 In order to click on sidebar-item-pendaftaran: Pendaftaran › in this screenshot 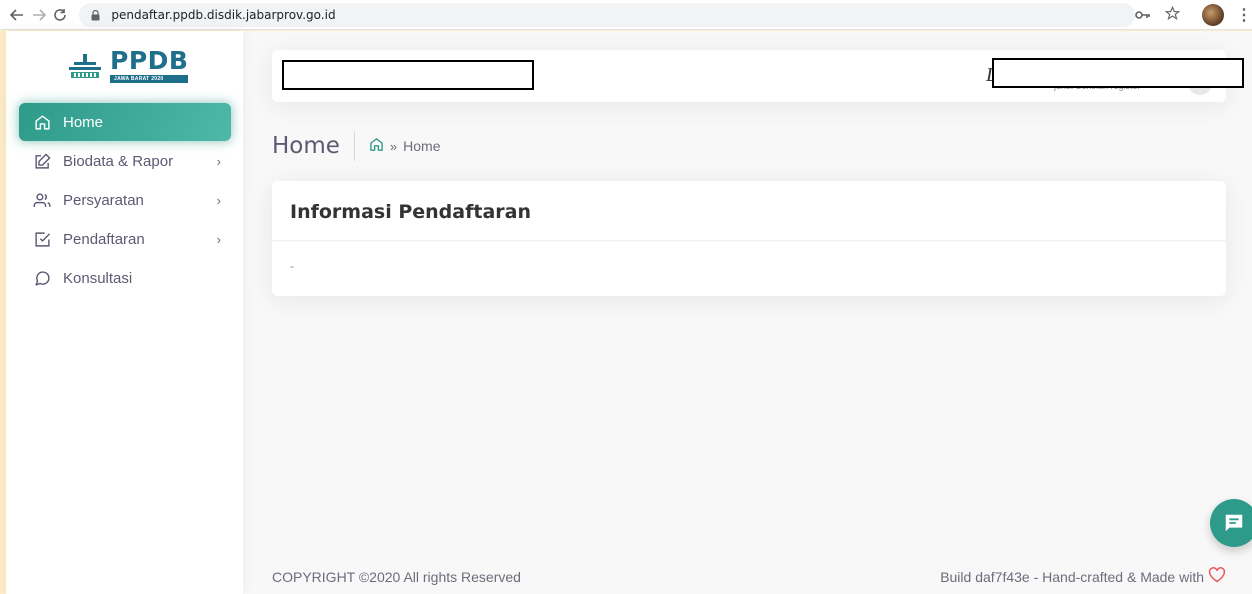, I will do `click(125, 239)`.